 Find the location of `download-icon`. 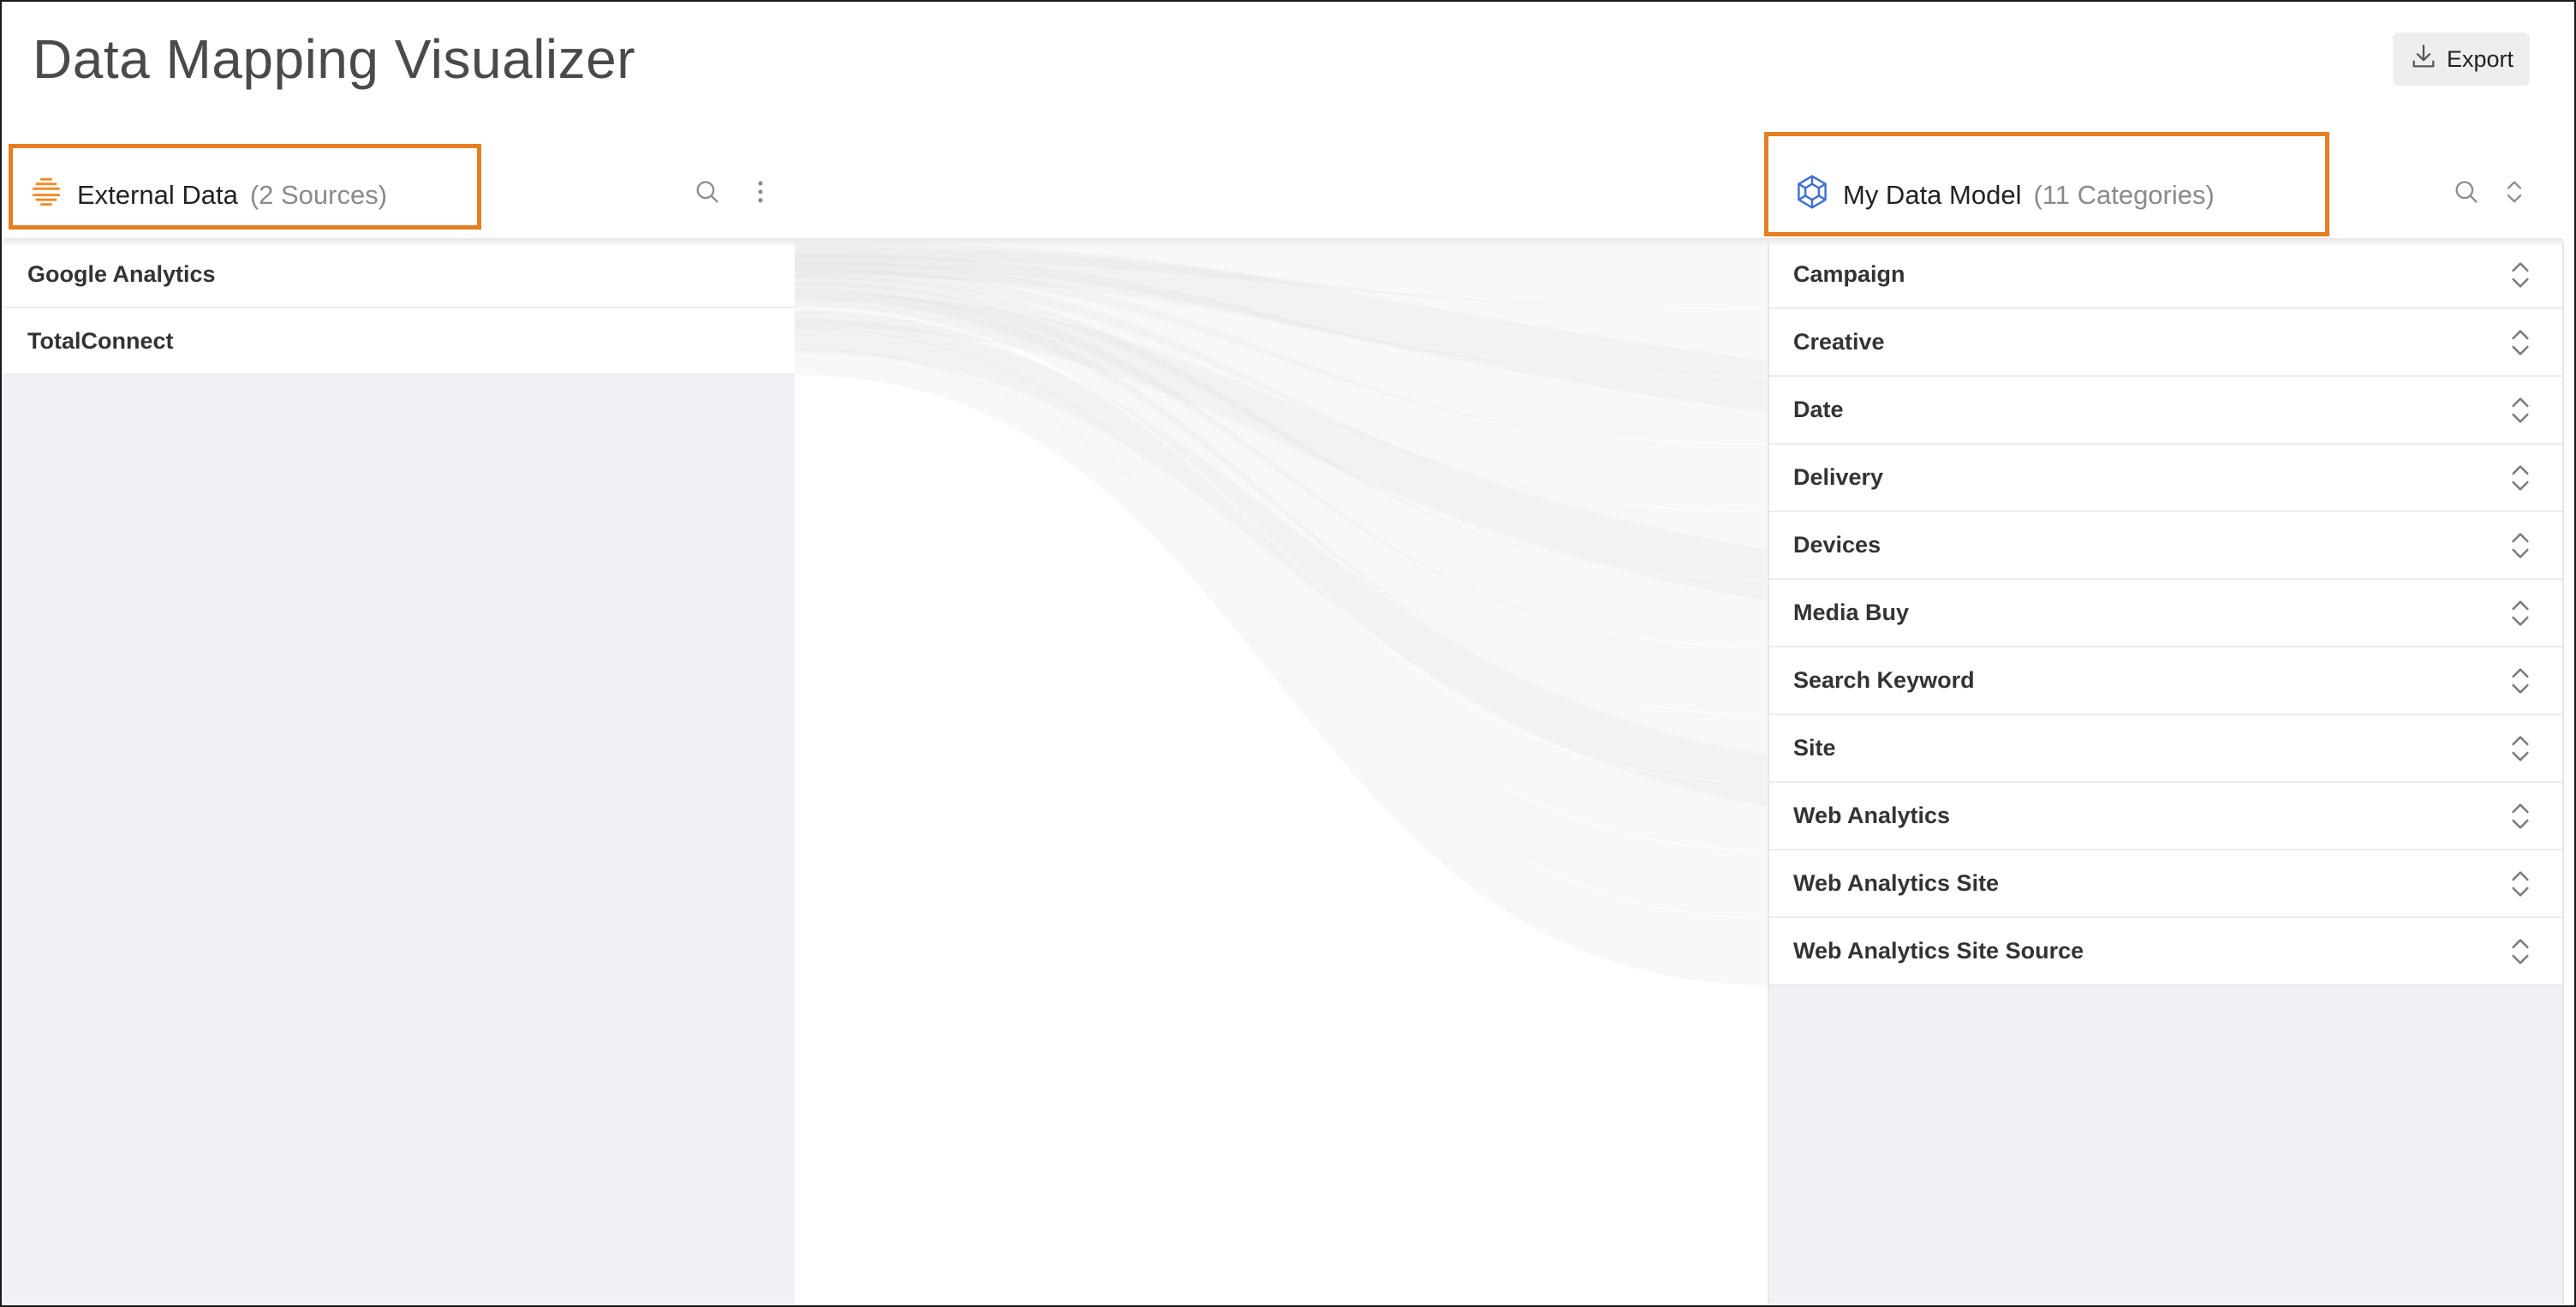

download-icon is located at coordinates (2423, 60).